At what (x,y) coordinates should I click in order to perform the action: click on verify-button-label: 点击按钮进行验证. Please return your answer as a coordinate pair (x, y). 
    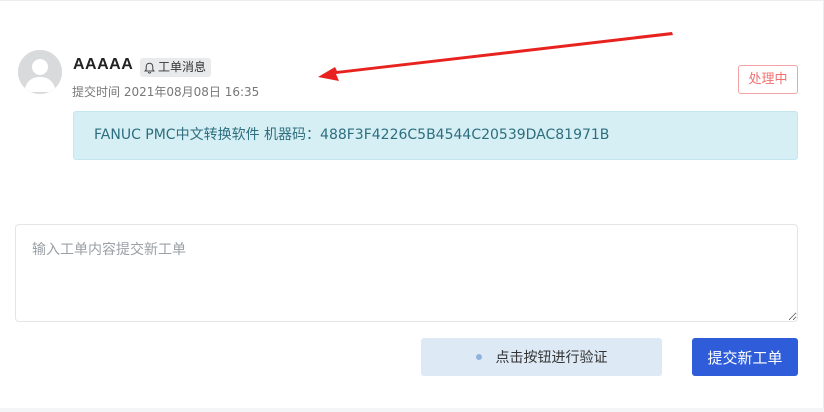
    Looking at the image, I should click on (551, 357).